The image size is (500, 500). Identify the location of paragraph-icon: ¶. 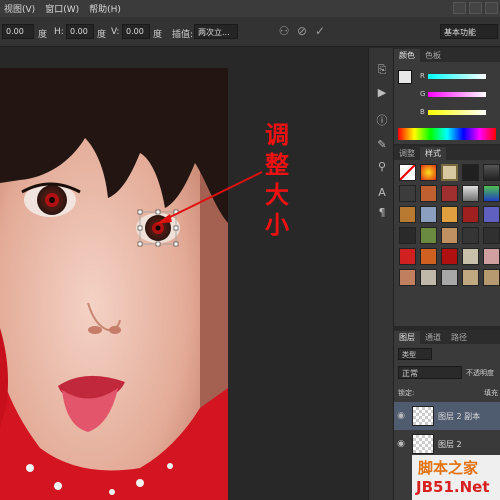
(382, 212).